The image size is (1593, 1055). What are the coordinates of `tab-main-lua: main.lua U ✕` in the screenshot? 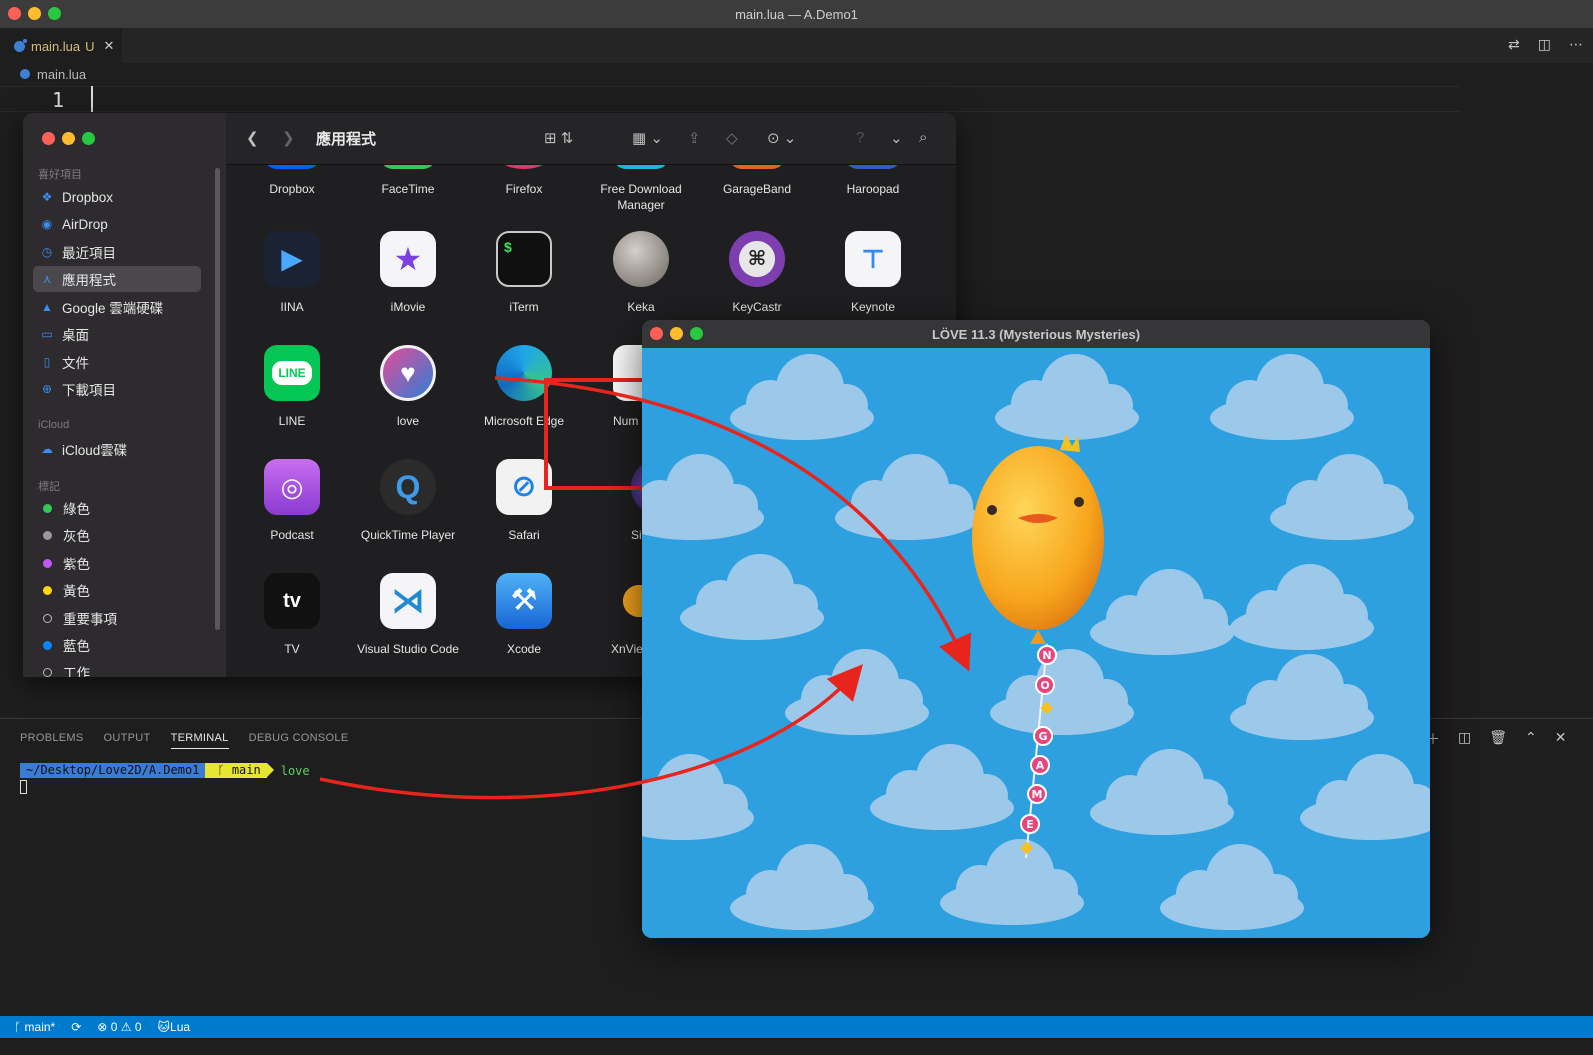 It's located at (61, 45).